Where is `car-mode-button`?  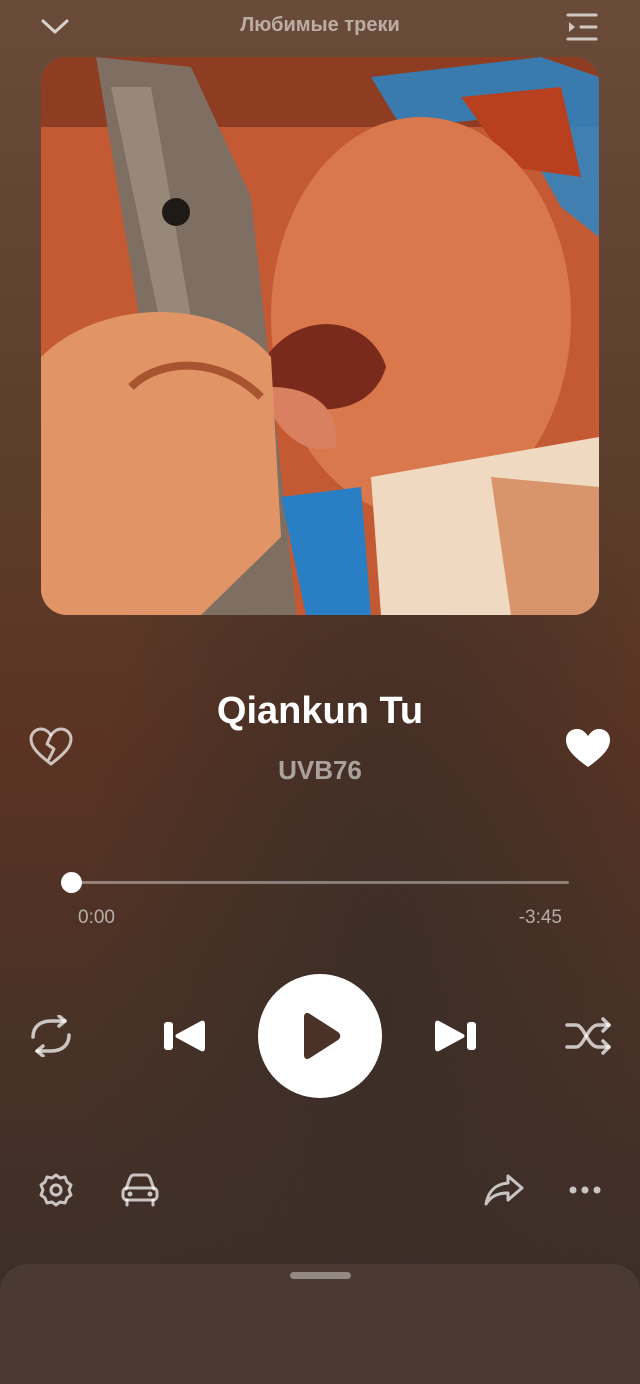
car-mode-button is located at coordinates (140, 1190).